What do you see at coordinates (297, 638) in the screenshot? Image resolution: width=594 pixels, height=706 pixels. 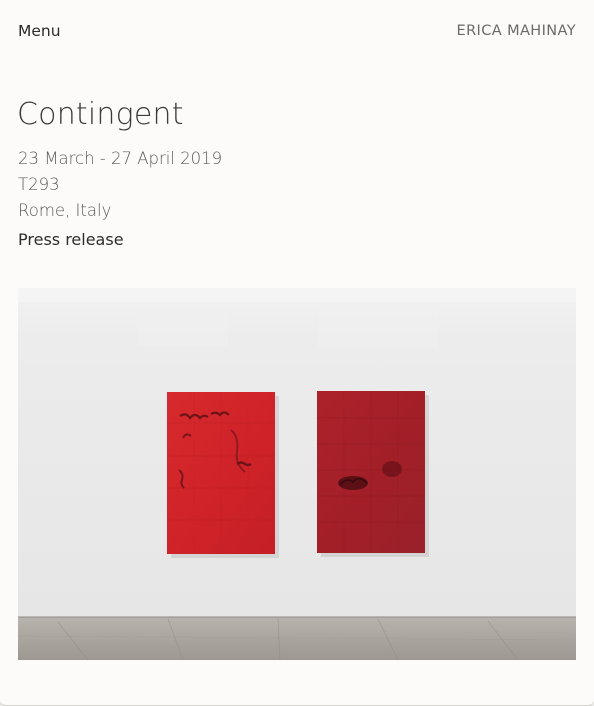 I see `gallery-floor` at bounding box center [297, 638].